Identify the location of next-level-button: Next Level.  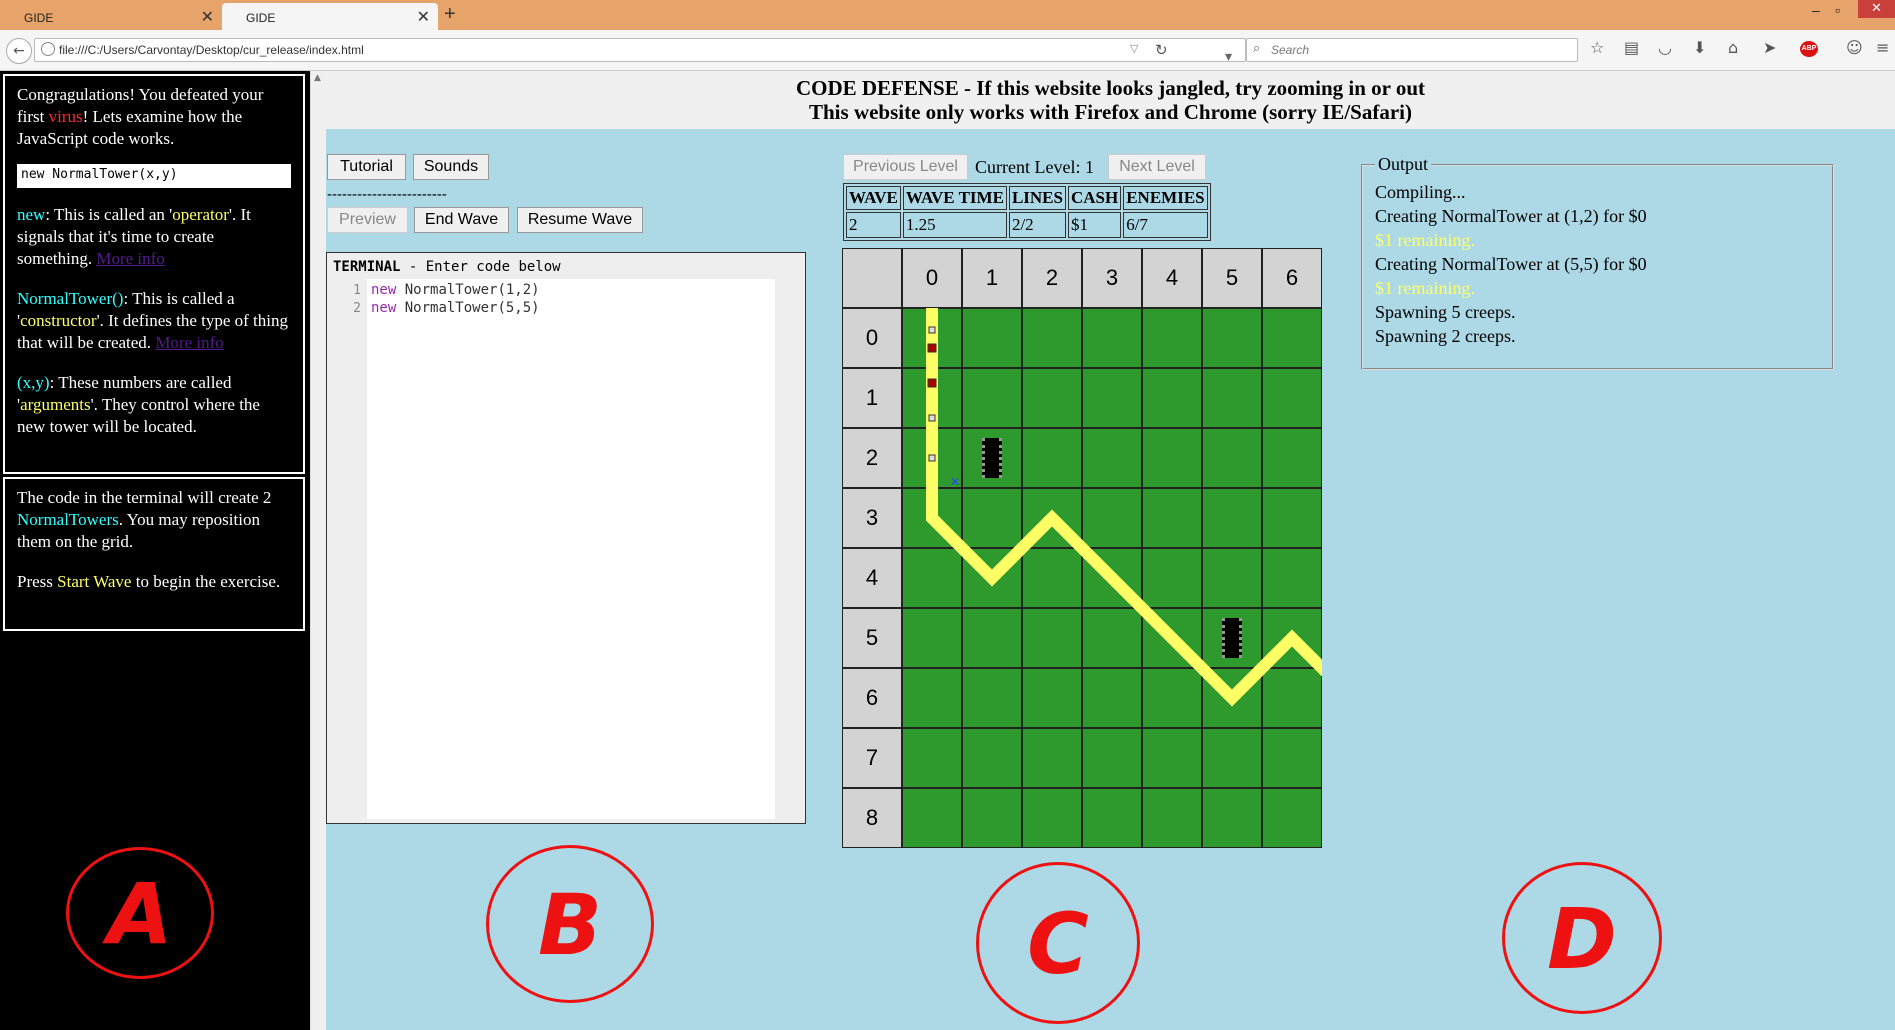
(1157, 167).